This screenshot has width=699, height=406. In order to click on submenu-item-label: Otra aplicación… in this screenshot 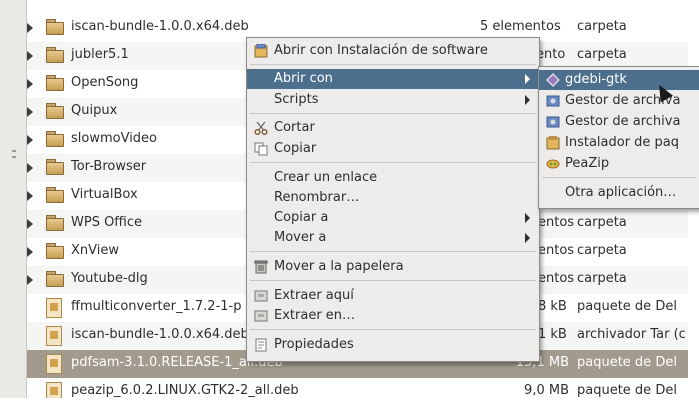, I will do `click(621, 192)`.